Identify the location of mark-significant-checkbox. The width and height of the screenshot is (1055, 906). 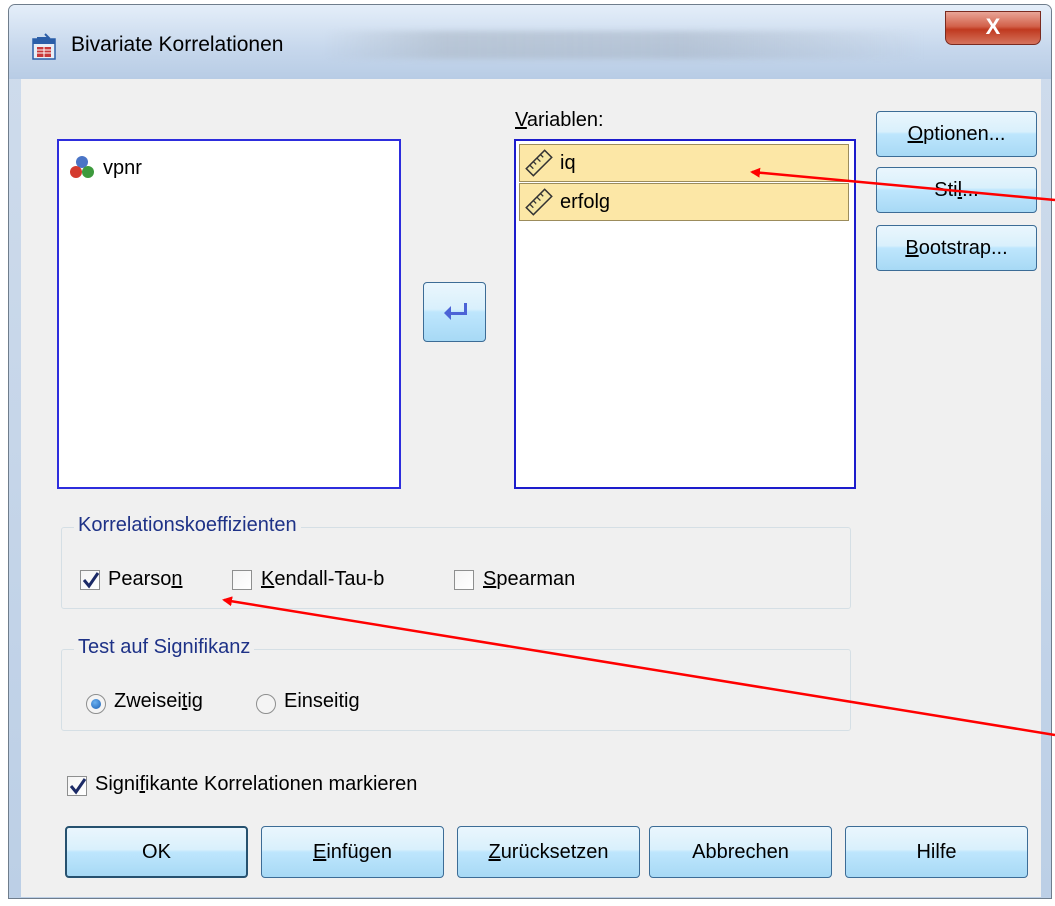
(77, 786).